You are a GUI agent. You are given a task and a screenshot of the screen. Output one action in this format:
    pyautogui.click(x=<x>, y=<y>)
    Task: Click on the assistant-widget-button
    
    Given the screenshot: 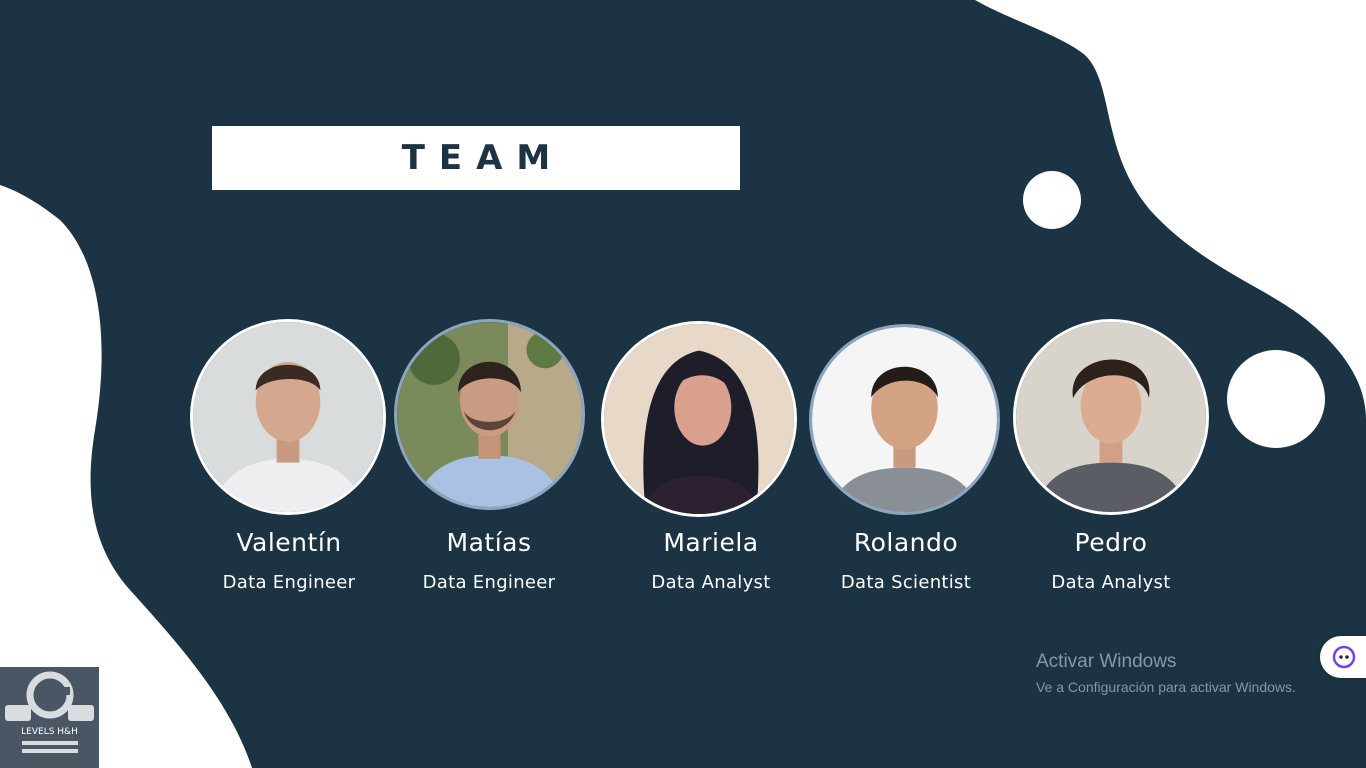 What is the action you would take?
    pyautogui.click(x=1343, y=657)
    